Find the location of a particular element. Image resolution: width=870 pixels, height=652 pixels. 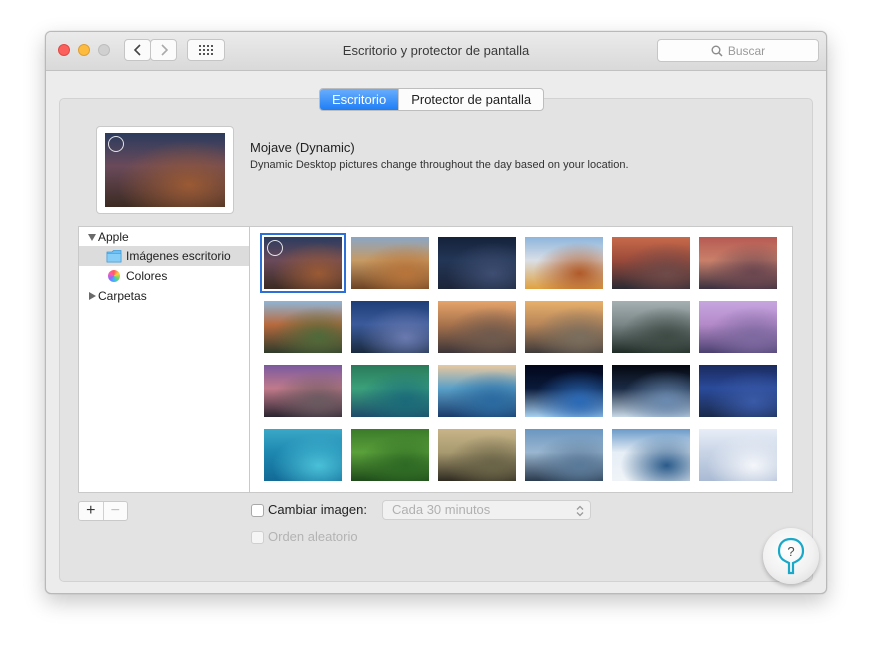

wallpaper-thumbnail-rice-fields is located at coordinates (390, 455).